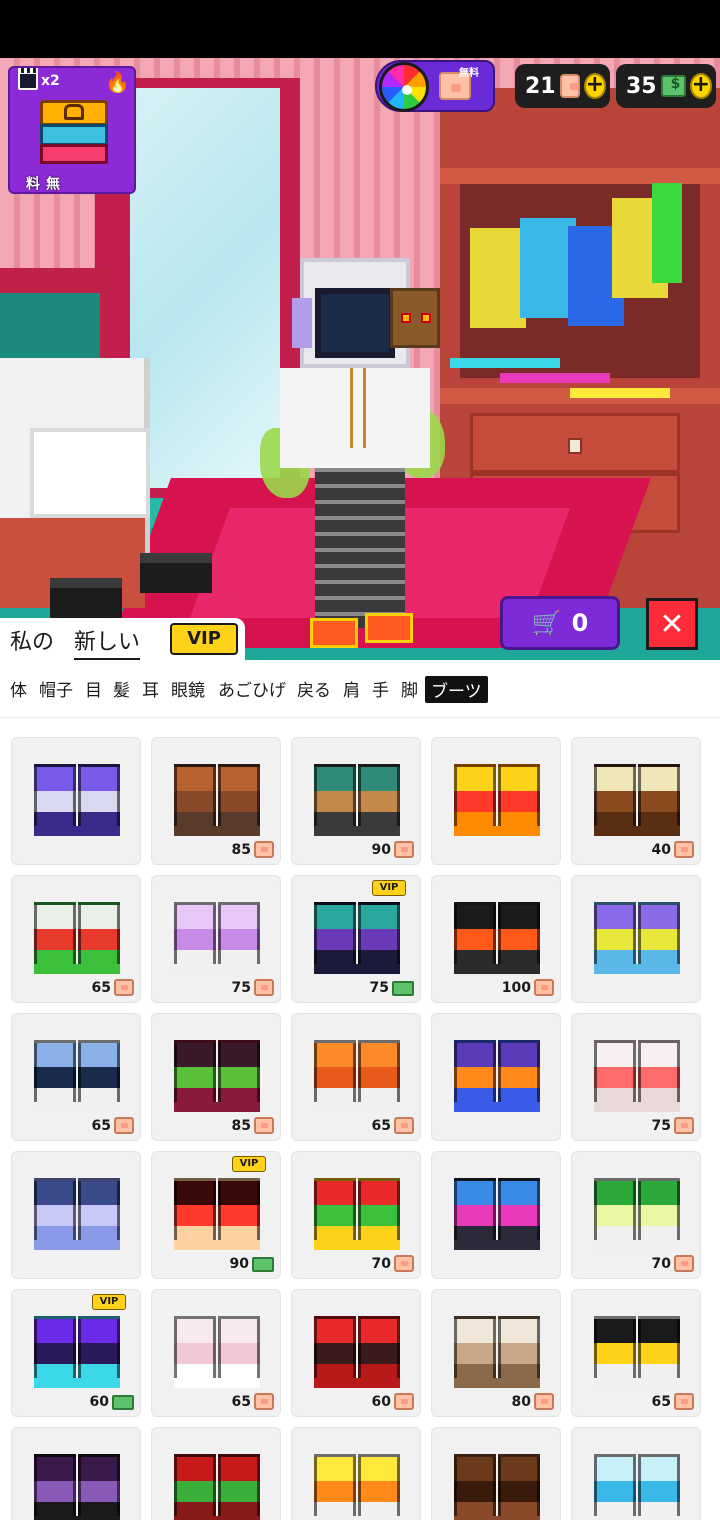 The image size is (720, 1520). Describe the element at coordinates (672, 624) in the screenshot. I see `close-button: ✕` at that location.